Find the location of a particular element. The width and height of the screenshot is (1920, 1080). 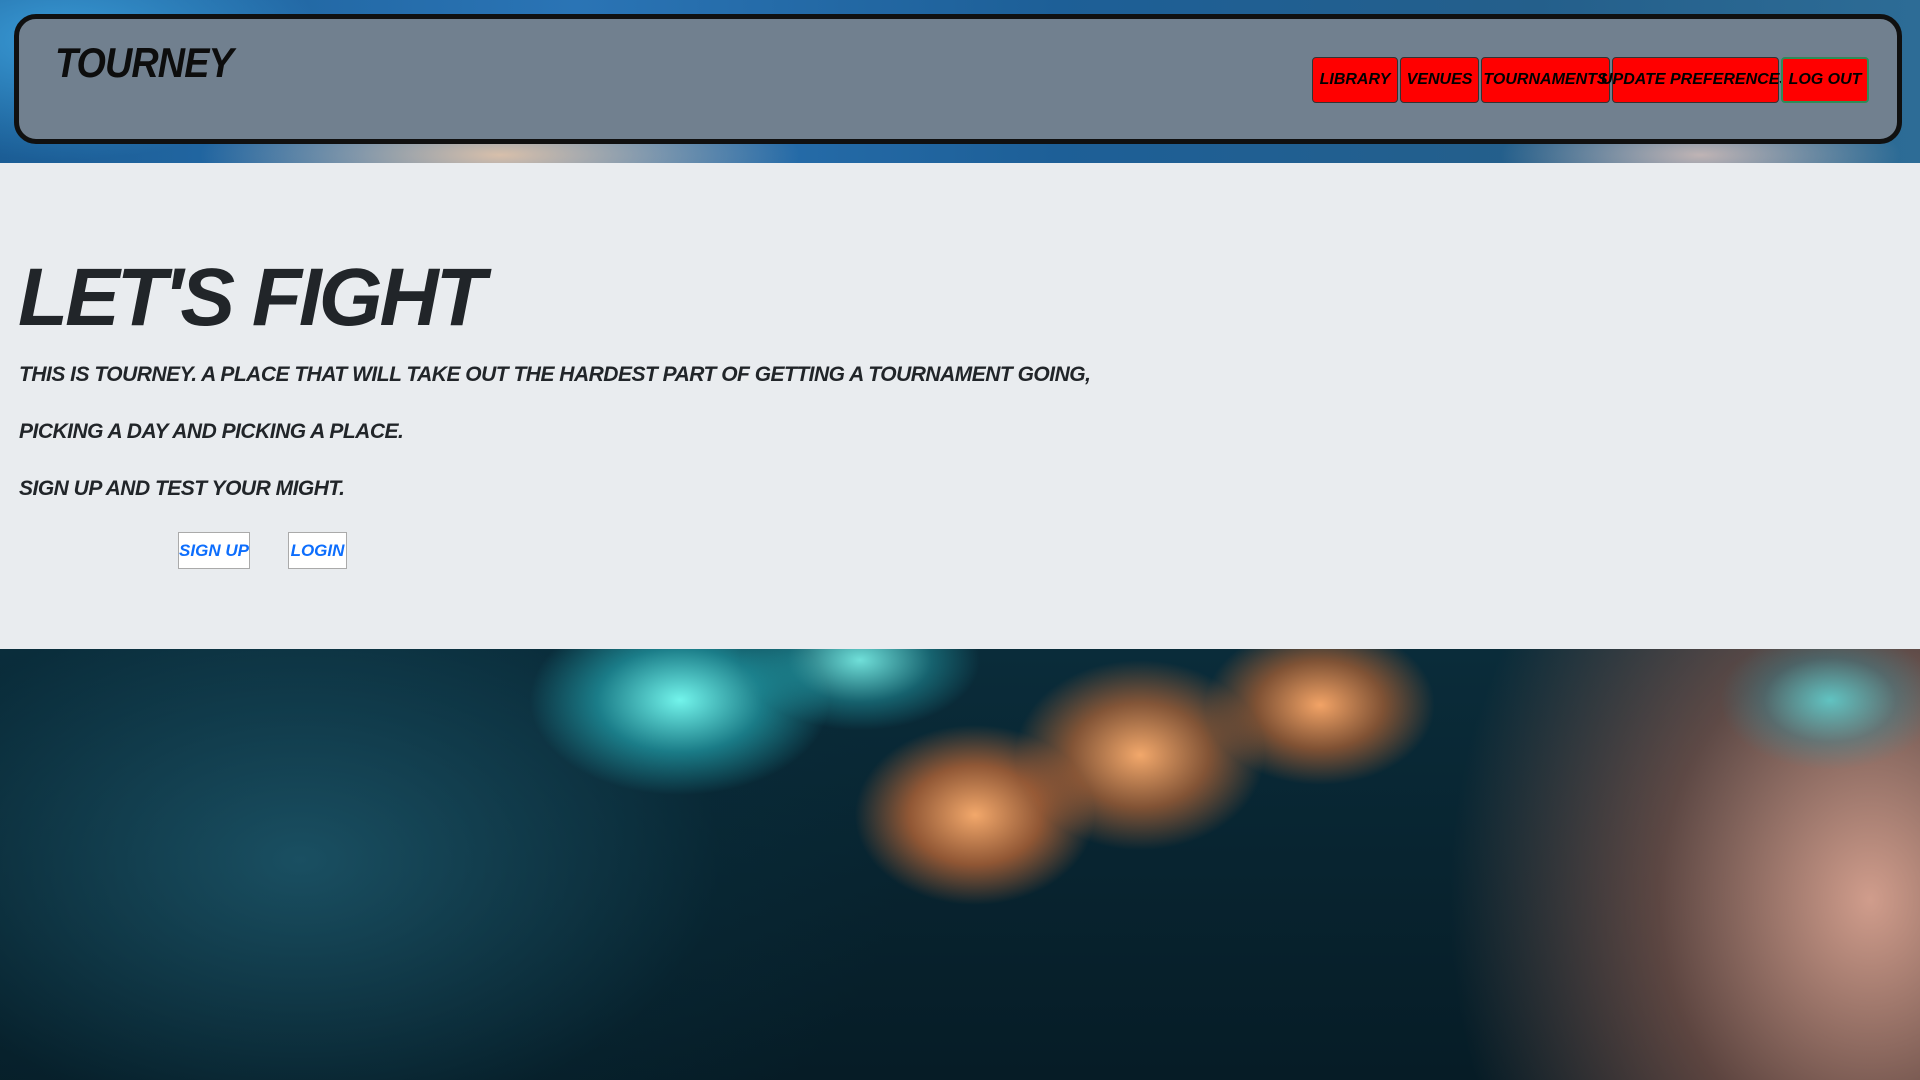

nav-library-button: LIBRARY is located at coordinates (1355, 80).